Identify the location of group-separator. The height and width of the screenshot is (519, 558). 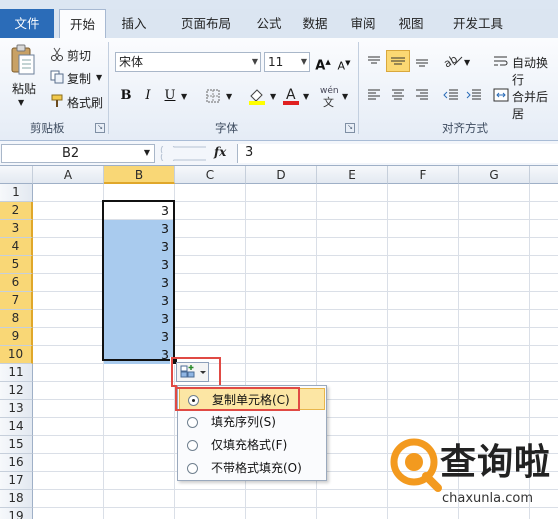
(358, 88).